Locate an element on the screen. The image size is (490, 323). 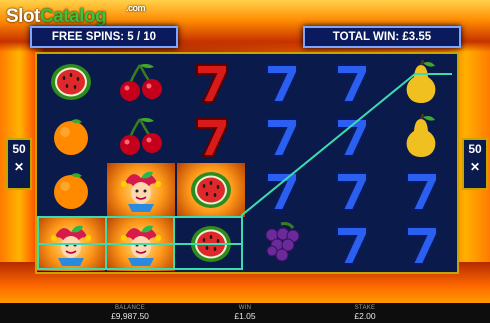
right-paylines-tag: 50 ✕ is located at coordinates (475, 164).